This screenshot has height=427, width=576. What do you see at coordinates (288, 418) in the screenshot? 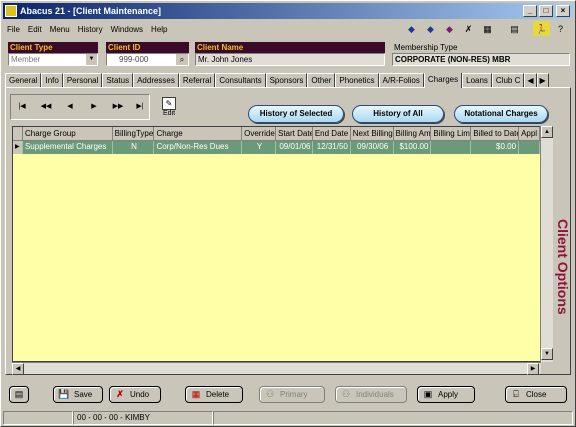
I see `status-bar: 00 - 00 - 00 - KIMBY` at bounding box center [288, 418].